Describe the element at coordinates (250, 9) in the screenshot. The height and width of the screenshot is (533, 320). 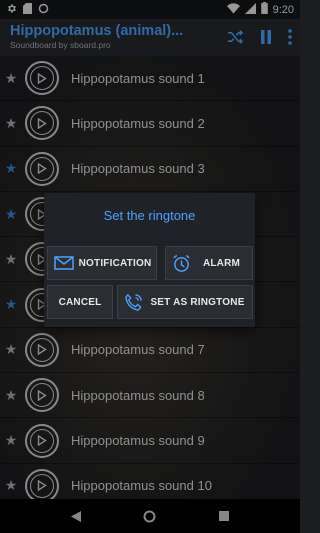
I see `signal-icon` at that location.